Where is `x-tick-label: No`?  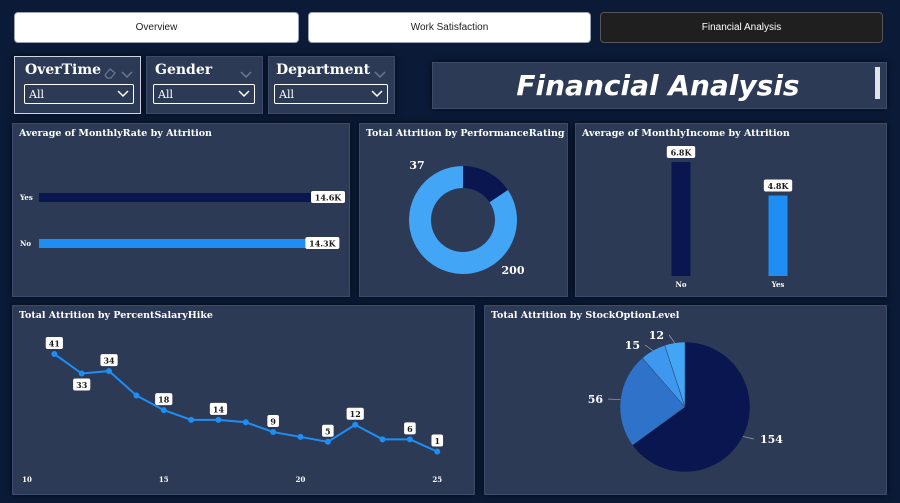
x-tick-label: No is located at coordinates (680, 284).